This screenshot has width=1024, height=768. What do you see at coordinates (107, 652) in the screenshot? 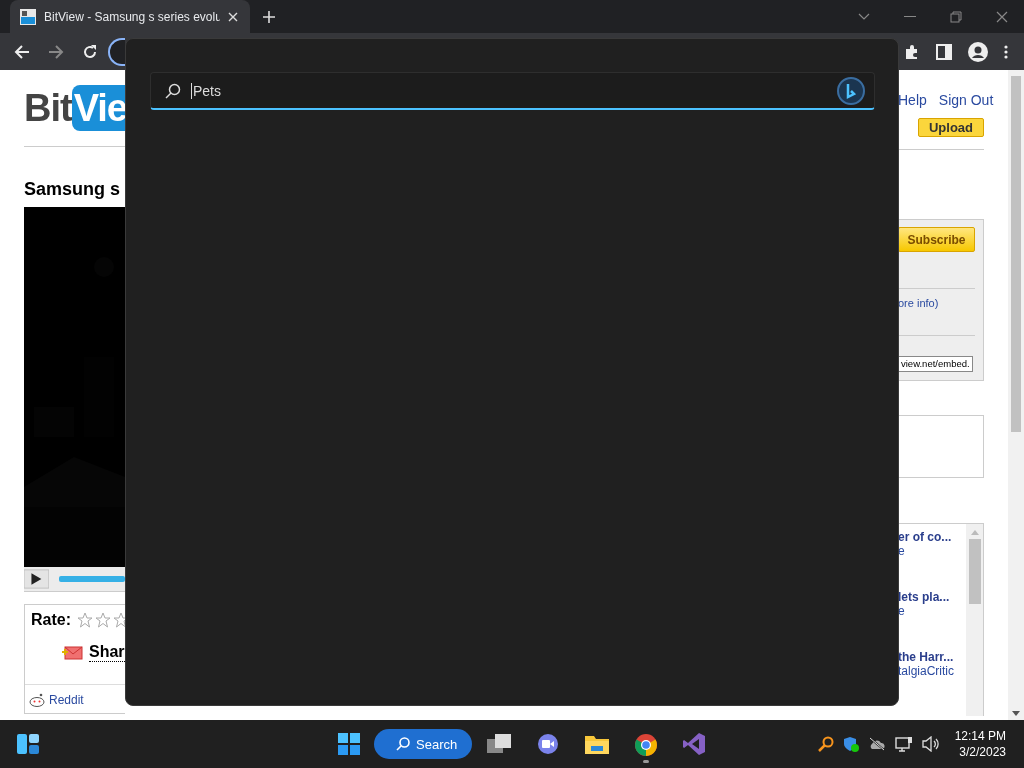
I see `share-link: Shar` at bounding box center [107, 652].